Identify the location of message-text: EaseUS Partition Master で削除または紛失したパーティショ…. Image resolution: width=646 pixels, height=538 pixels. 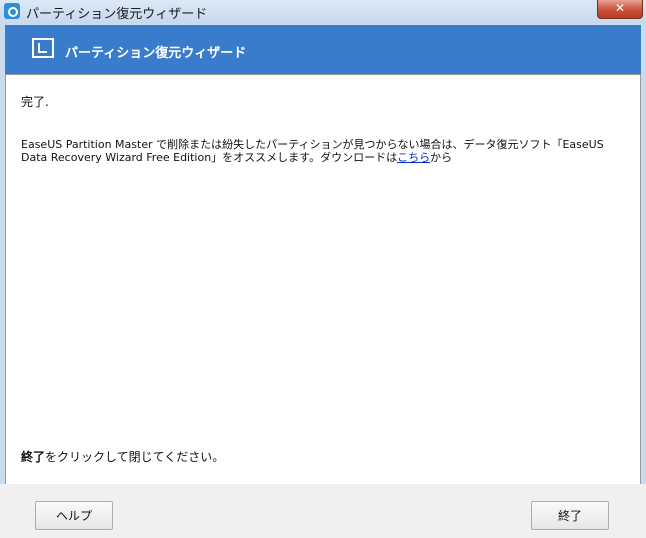
(312, 151).